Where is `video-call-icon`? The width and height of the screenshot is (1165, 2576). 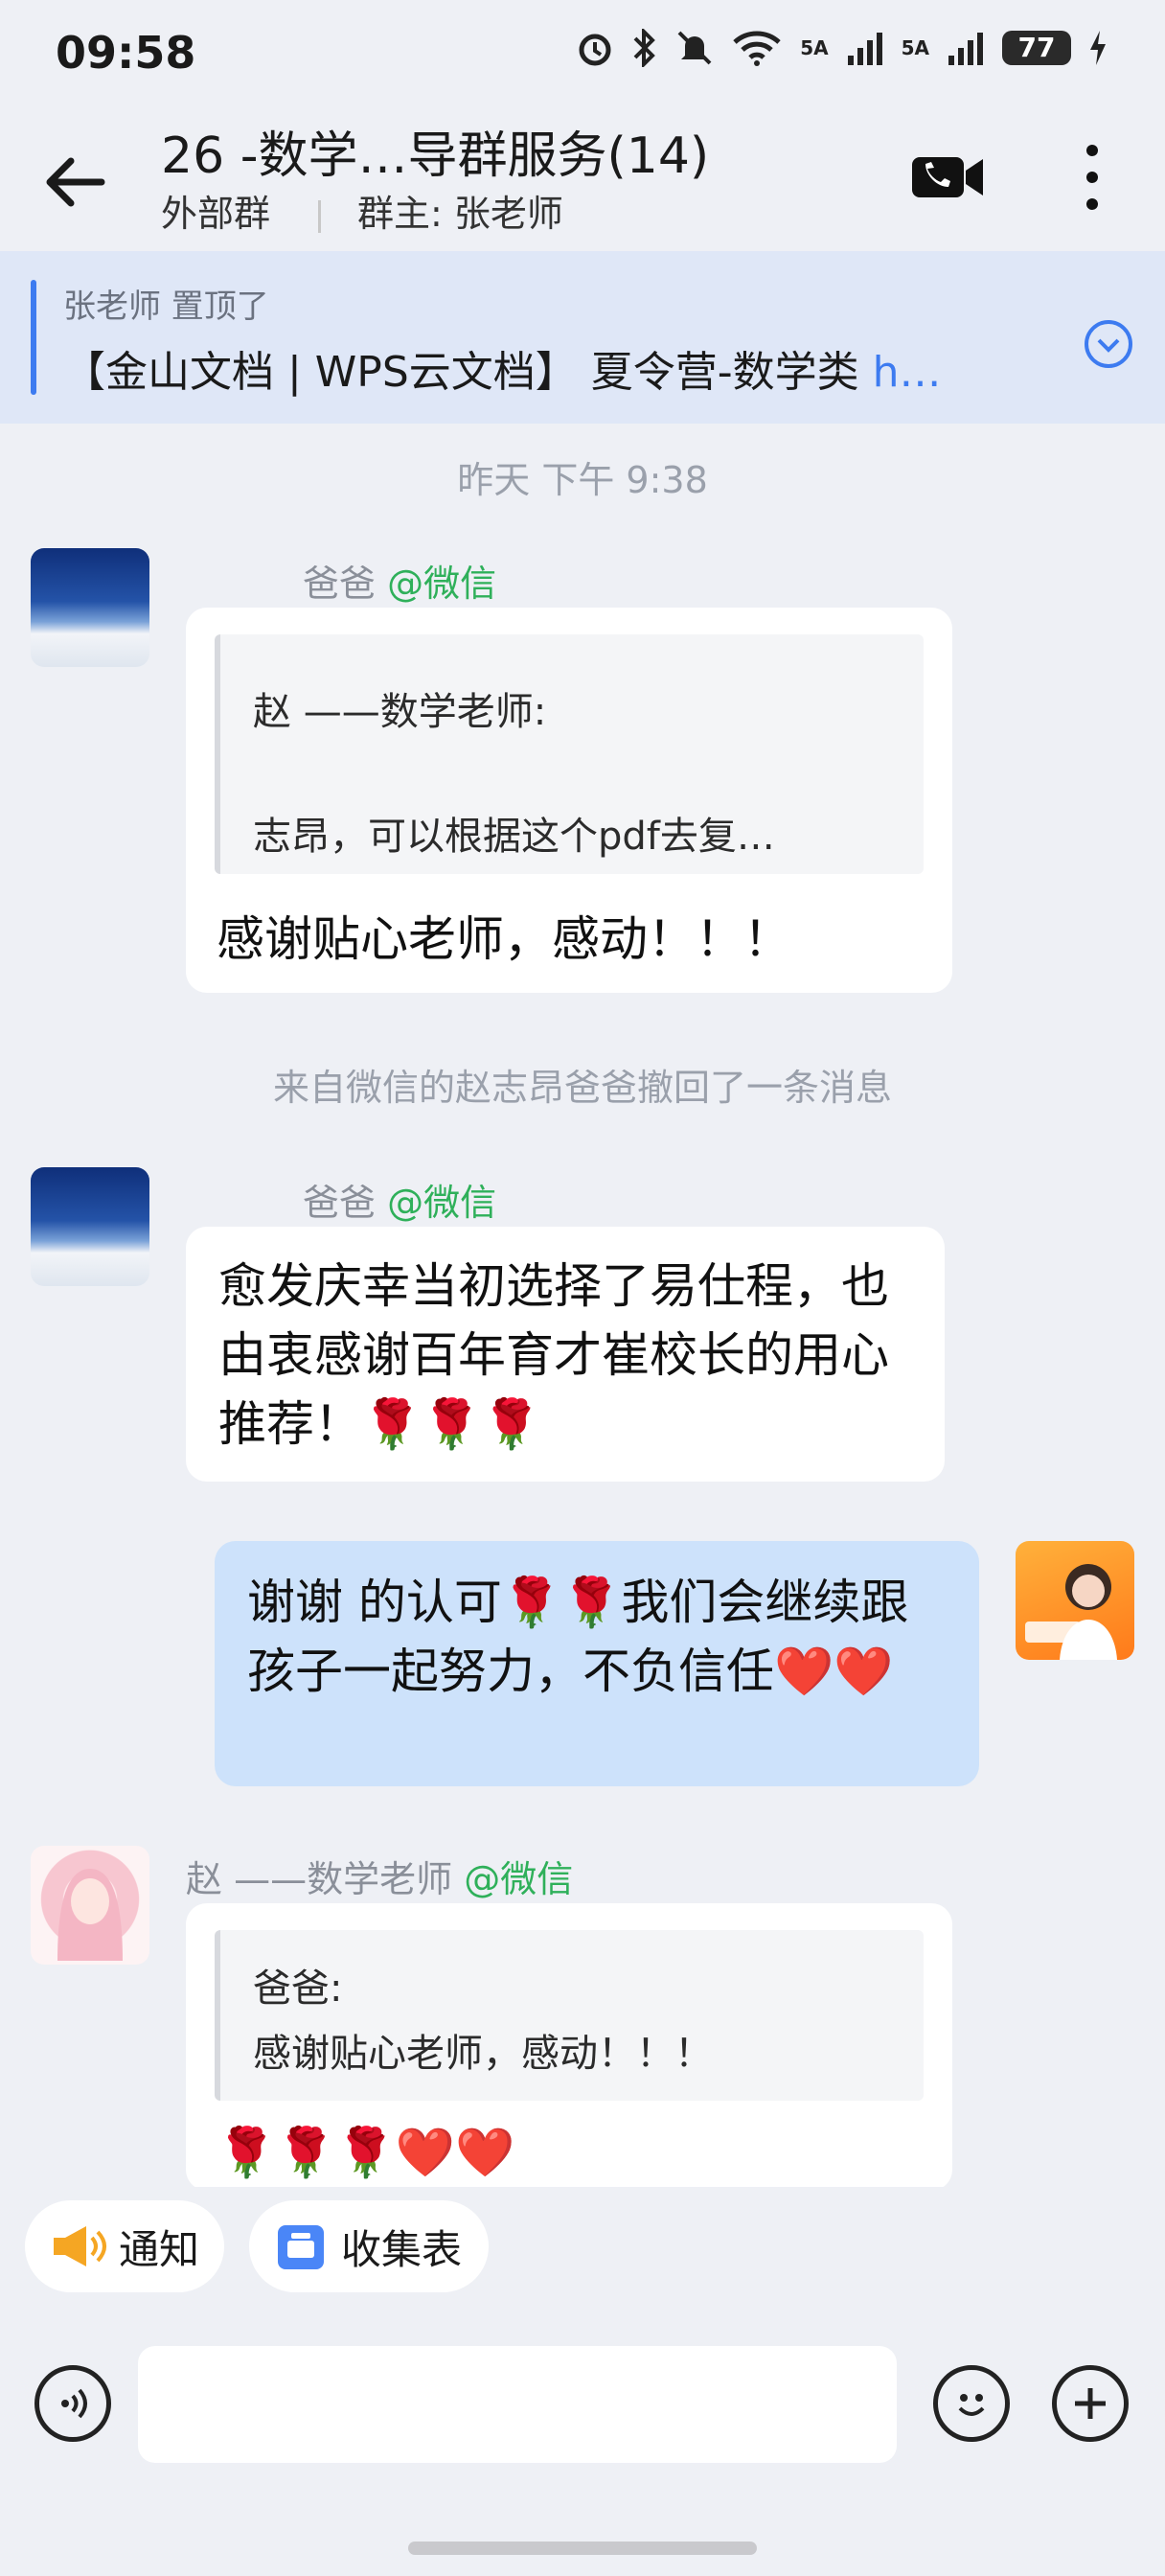
video-call-icon is located at coordinates (948, 177).